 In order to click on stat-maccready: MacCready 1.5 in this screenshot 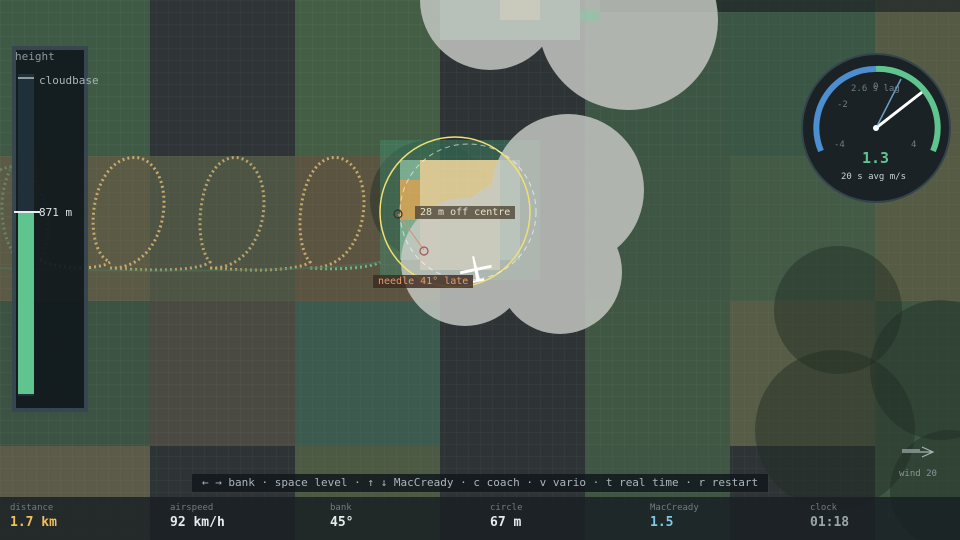, I will do `click(674, 516)`.